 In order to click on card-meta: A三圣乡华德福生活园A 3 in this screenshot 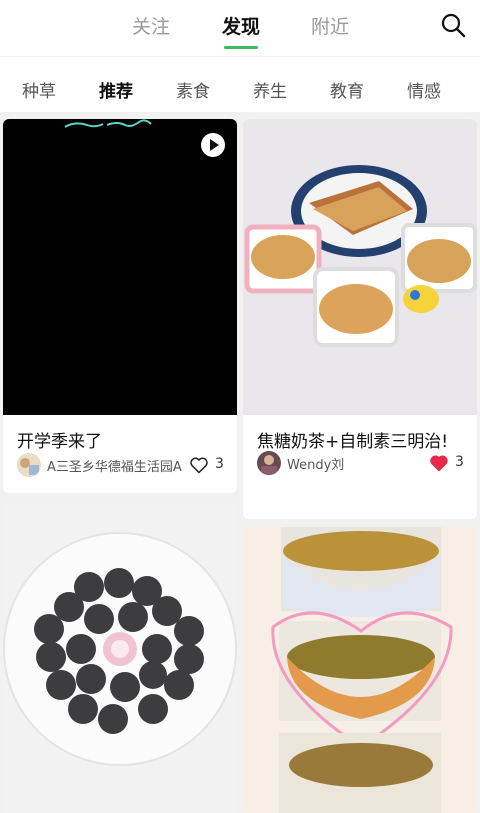, I will do `click(120, 465)`.